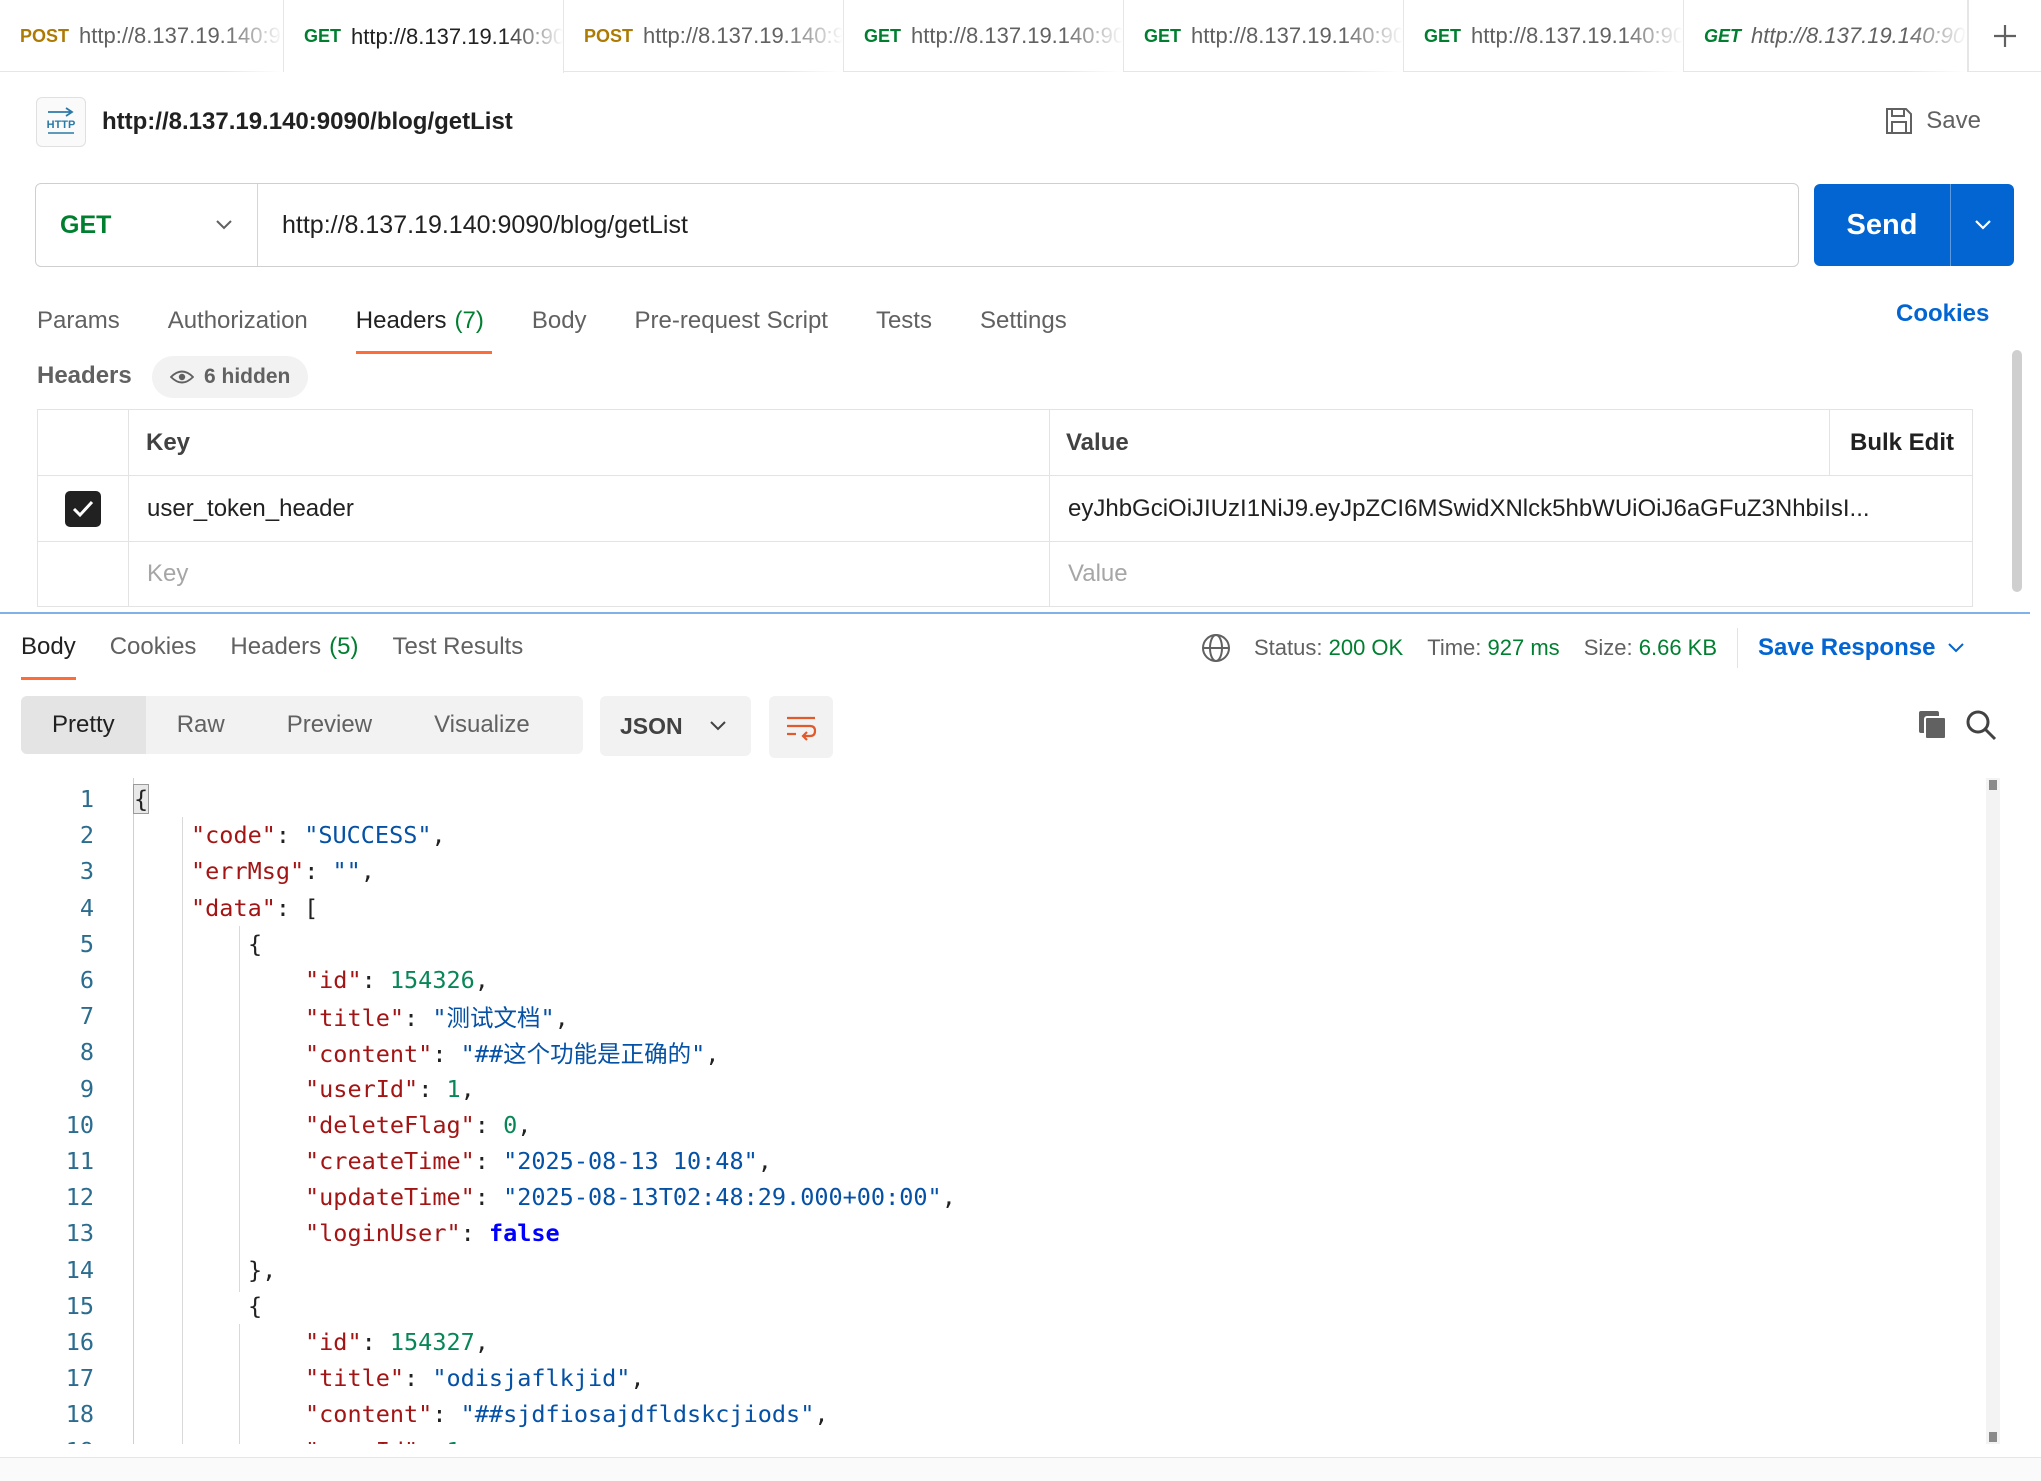 This screenshot has height=1481, width=2041. What do you see at coordinates (333, 1342) in the screenshot?
I see `code-token: "id"` at bounding box center [333, 1342].